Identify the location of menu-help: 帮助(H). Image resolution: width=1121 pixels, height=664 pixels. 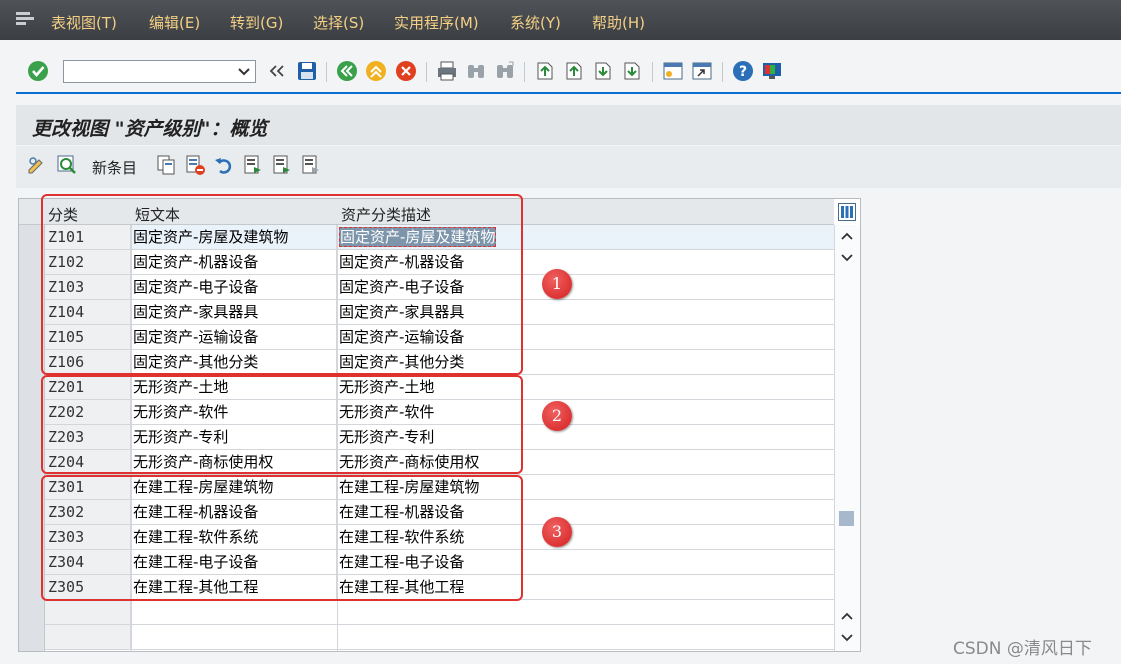
(618, 22).